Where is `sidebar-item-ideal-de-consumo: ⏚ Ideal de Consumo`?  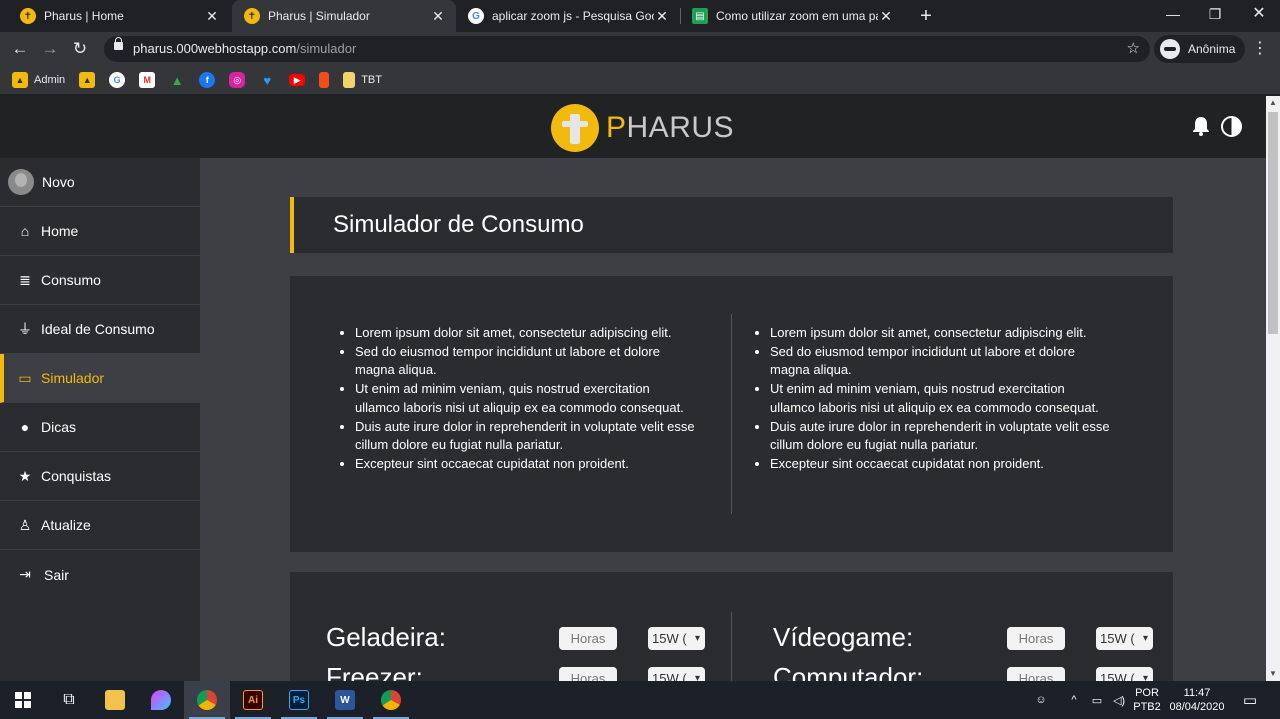 sidebar-item-ideal-de-consumo: ⏚ Ideal de Consumo is located at coordinates (100, 329).